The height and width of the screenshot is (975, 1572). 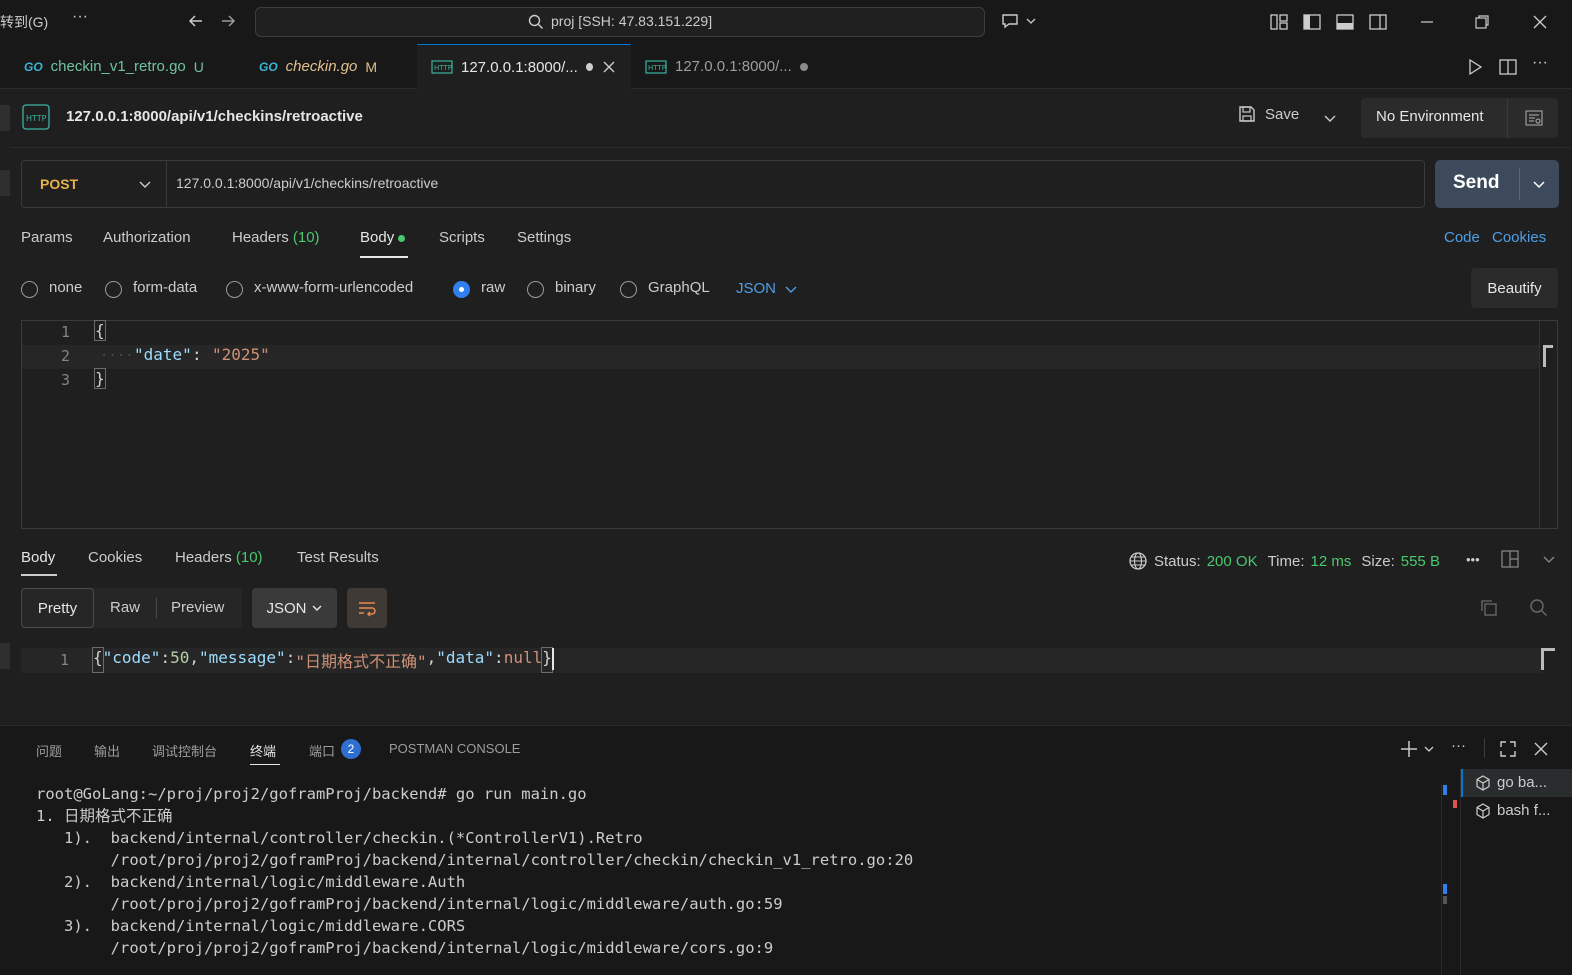 I want to click on response-layout-icon, so click(x=1510, y=559).